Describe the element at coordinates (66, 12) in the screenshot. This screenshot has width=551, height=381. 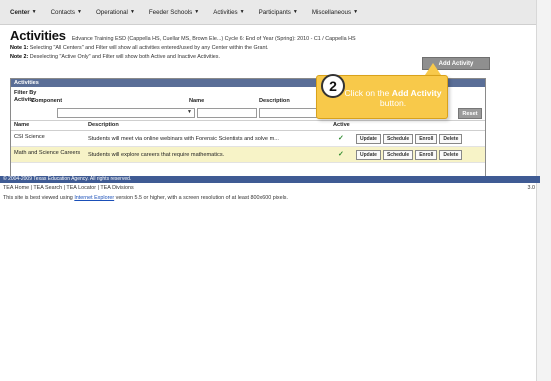
I see `nav-item-contacts: Contacts ▼` at that location.